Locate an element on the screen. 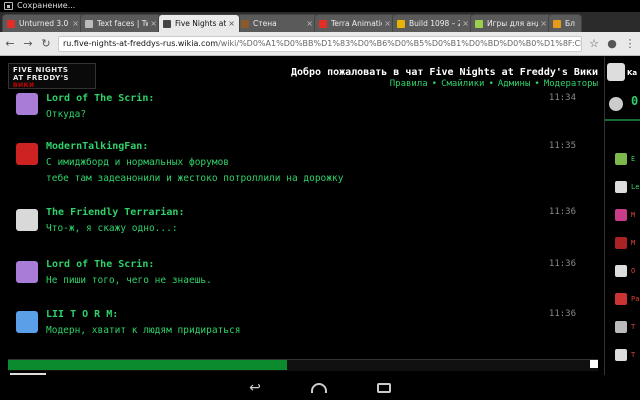 This screenshot has width=640, height=400. browser-tab: Terra Animatio × is located at coordinates (355, 23).